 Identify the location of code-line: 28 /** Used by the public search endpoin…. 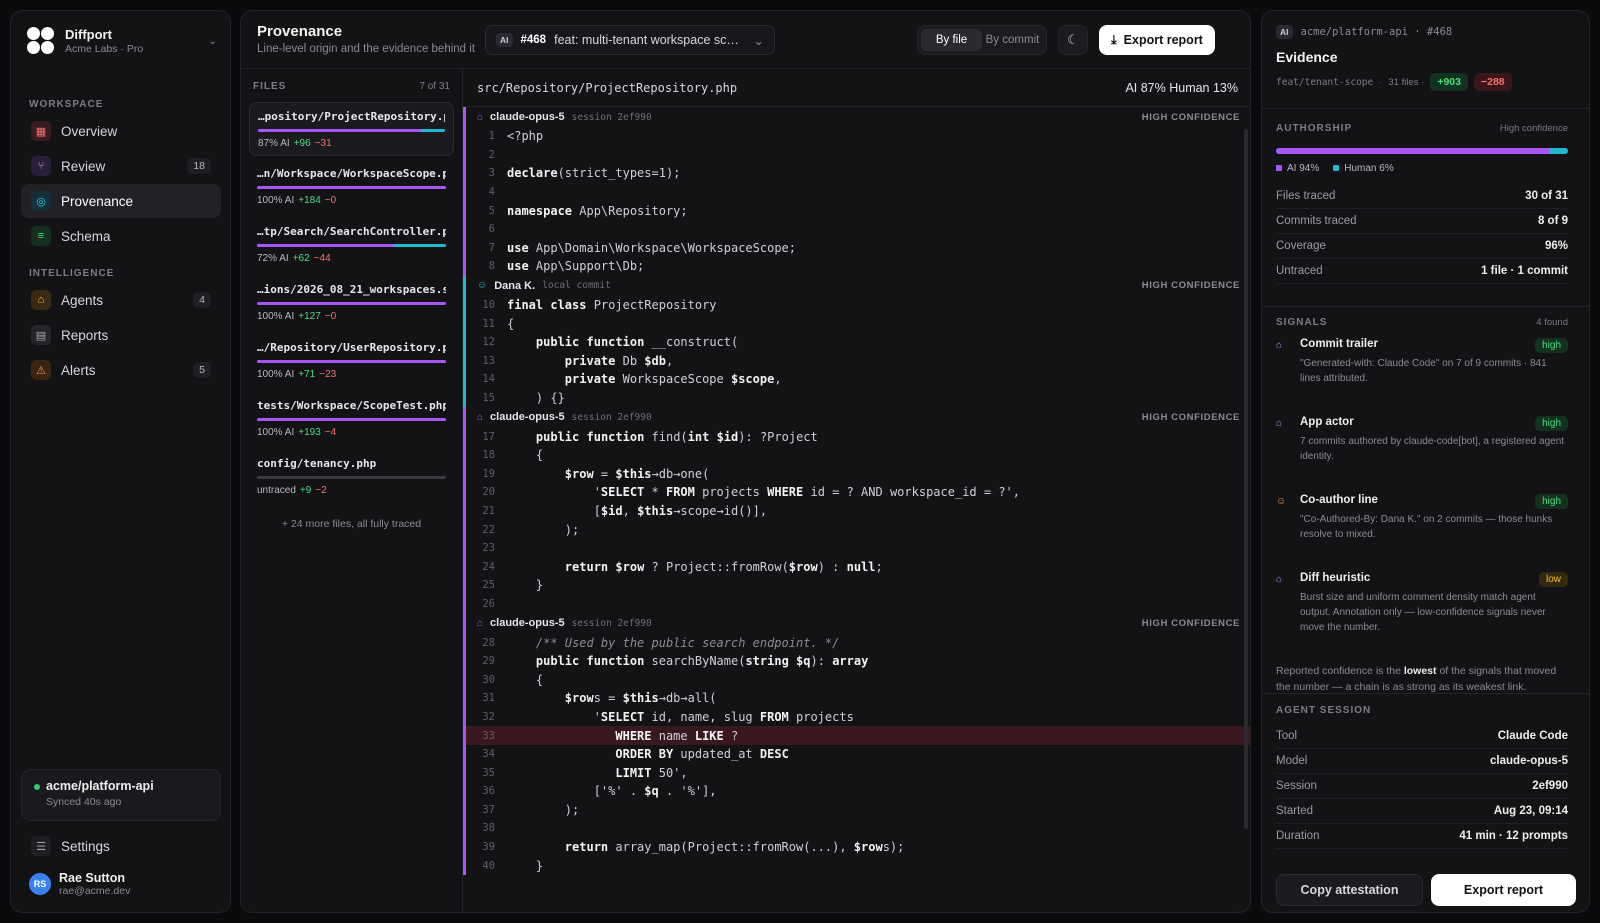
(856, 642).